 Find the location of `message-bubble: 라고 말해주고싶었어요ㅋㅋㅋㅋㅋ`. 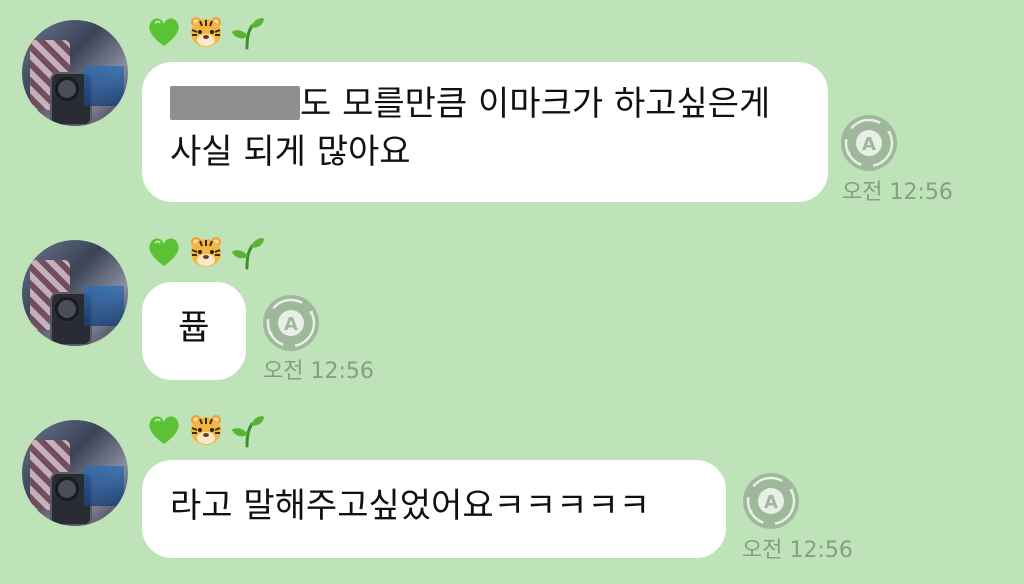

message-bubble: 라고 말해주고싶었어요ㅋㅋㅋㅋㅋ is located at coordinates (434, 509).